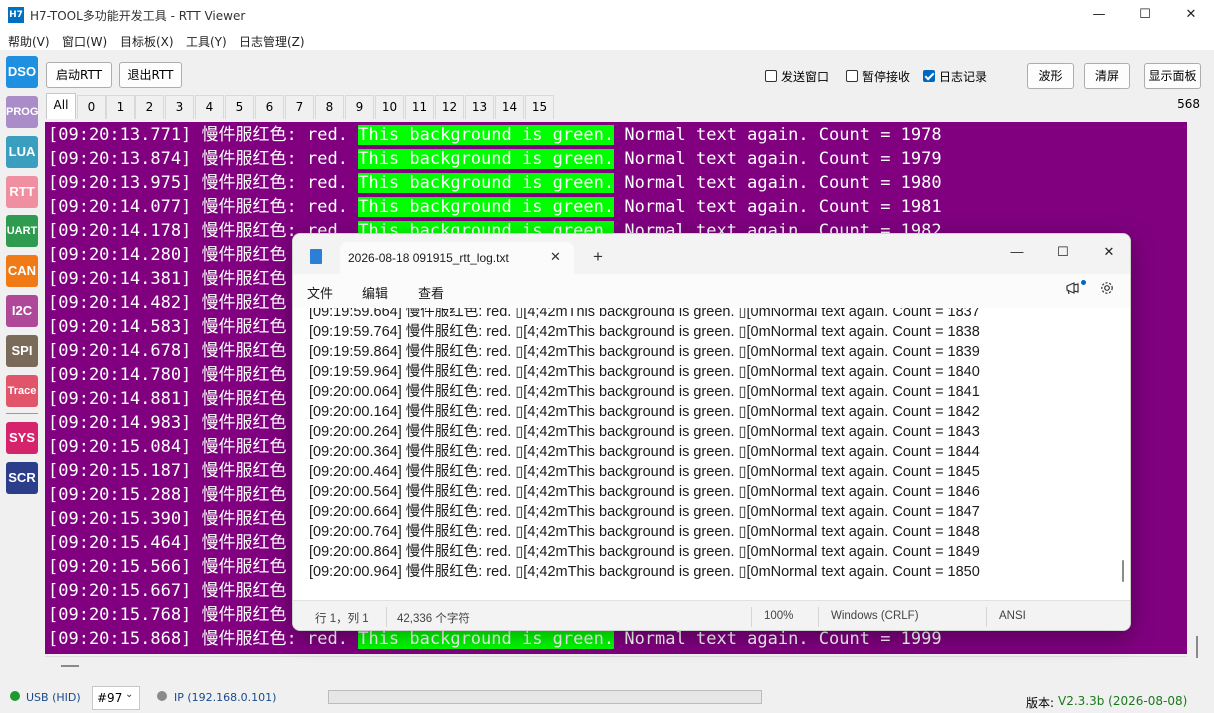 The height and width of the screenshot is (713, 1214). Describe the element at coordinates (120, 447) in the screenshot. I see `terminal-timestamp: [09:20:15.084]` at that location.